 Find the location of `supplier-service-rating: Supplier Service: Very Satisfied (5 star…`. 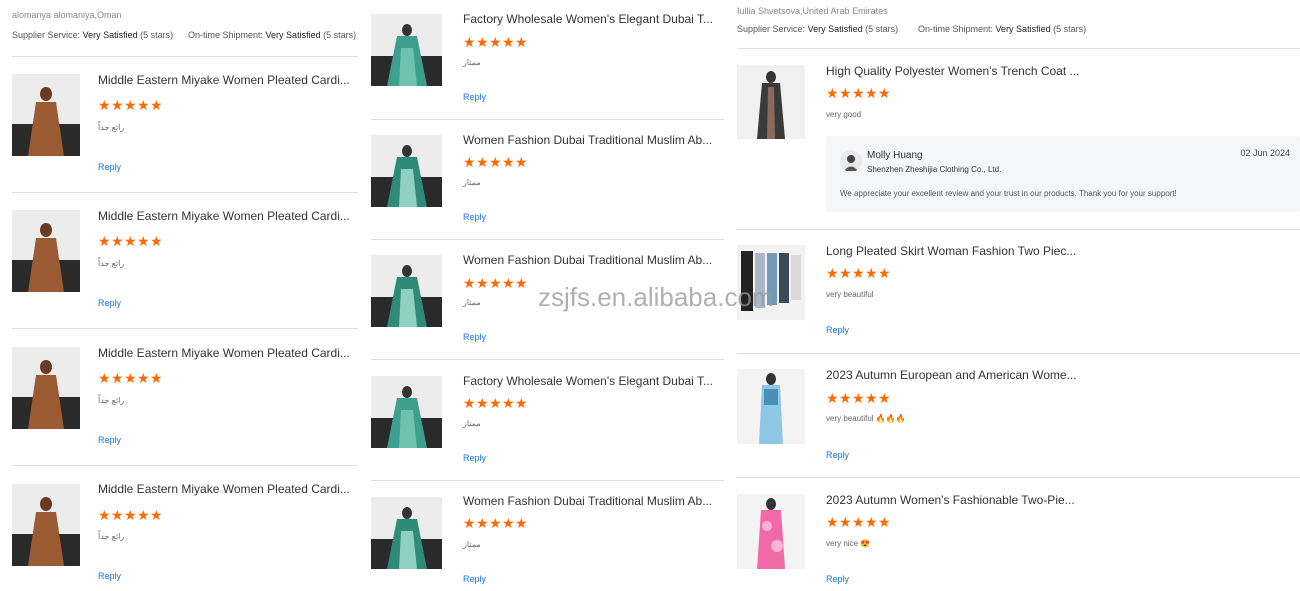

supplier-service-rating: Supplier Service: Very Satisfied (5 star… is located at coordinates (817, 29).